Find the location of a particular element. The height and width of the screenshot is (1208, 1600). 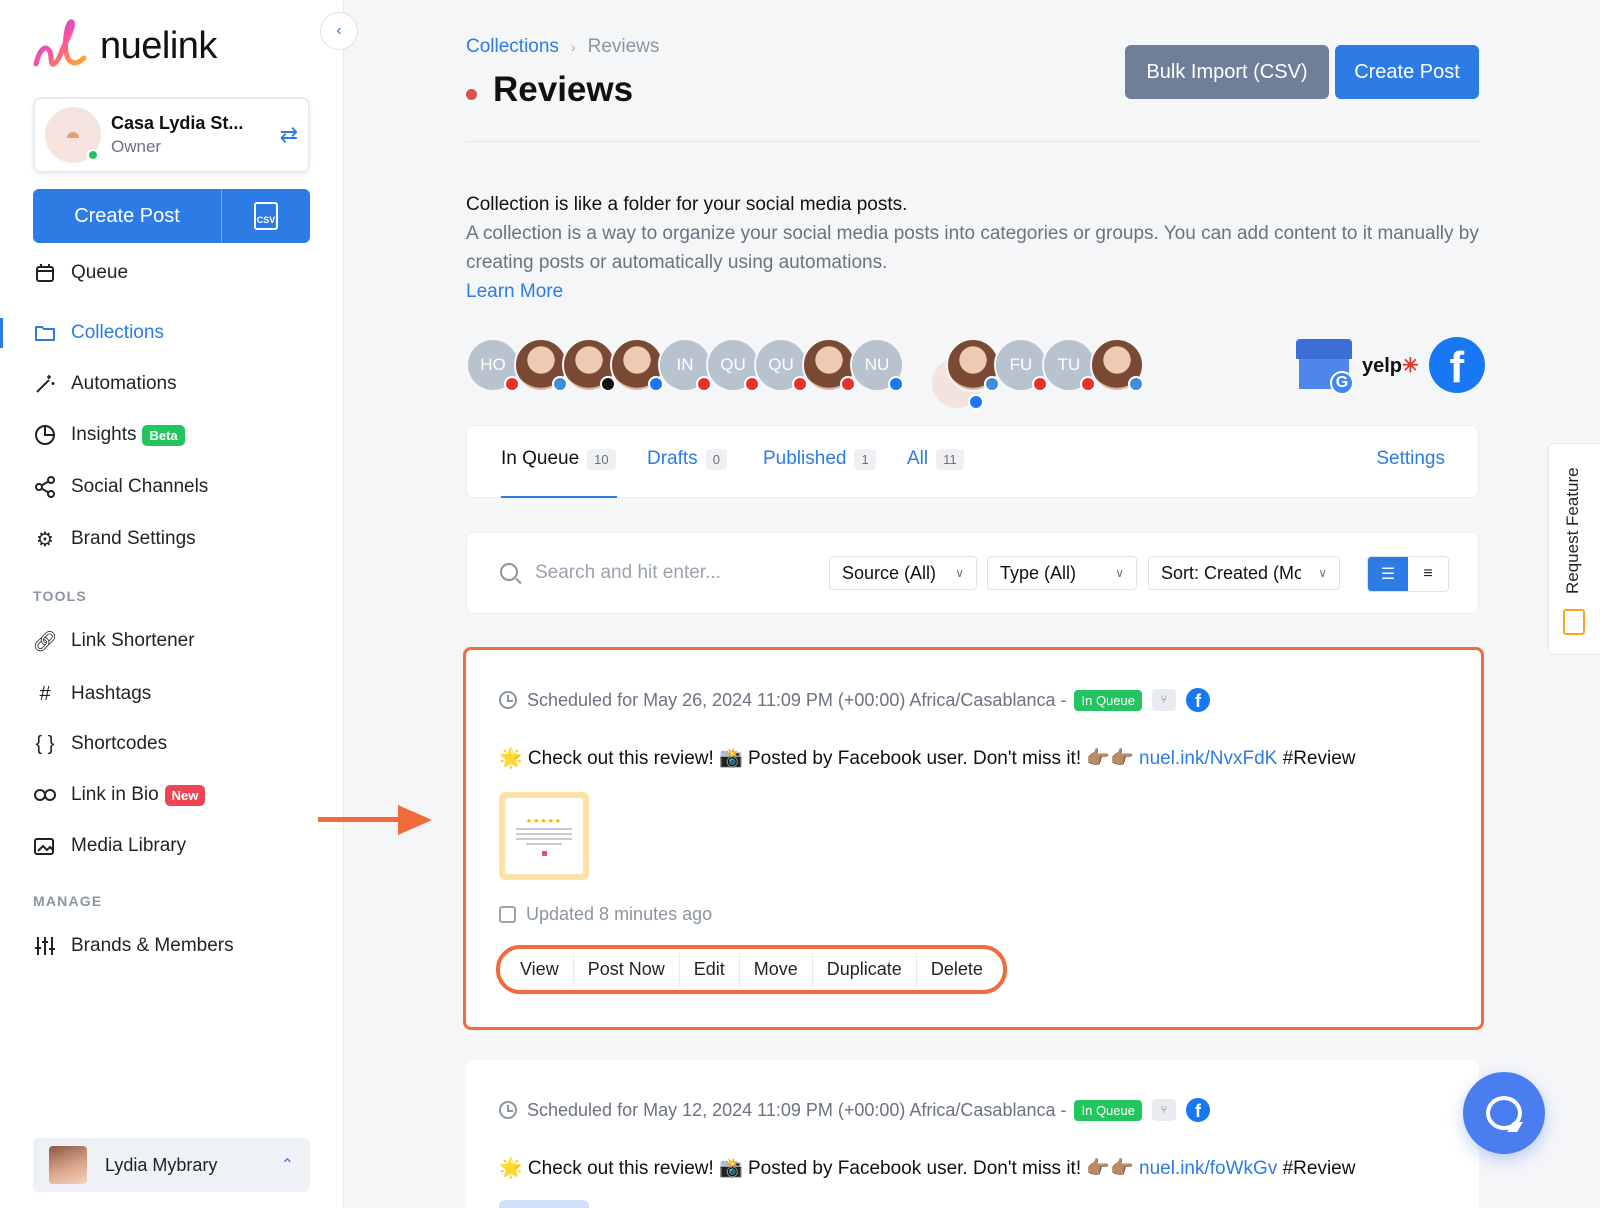

sidebar-item-brands-members: Brands & Members is located at coordinates (133, 946).